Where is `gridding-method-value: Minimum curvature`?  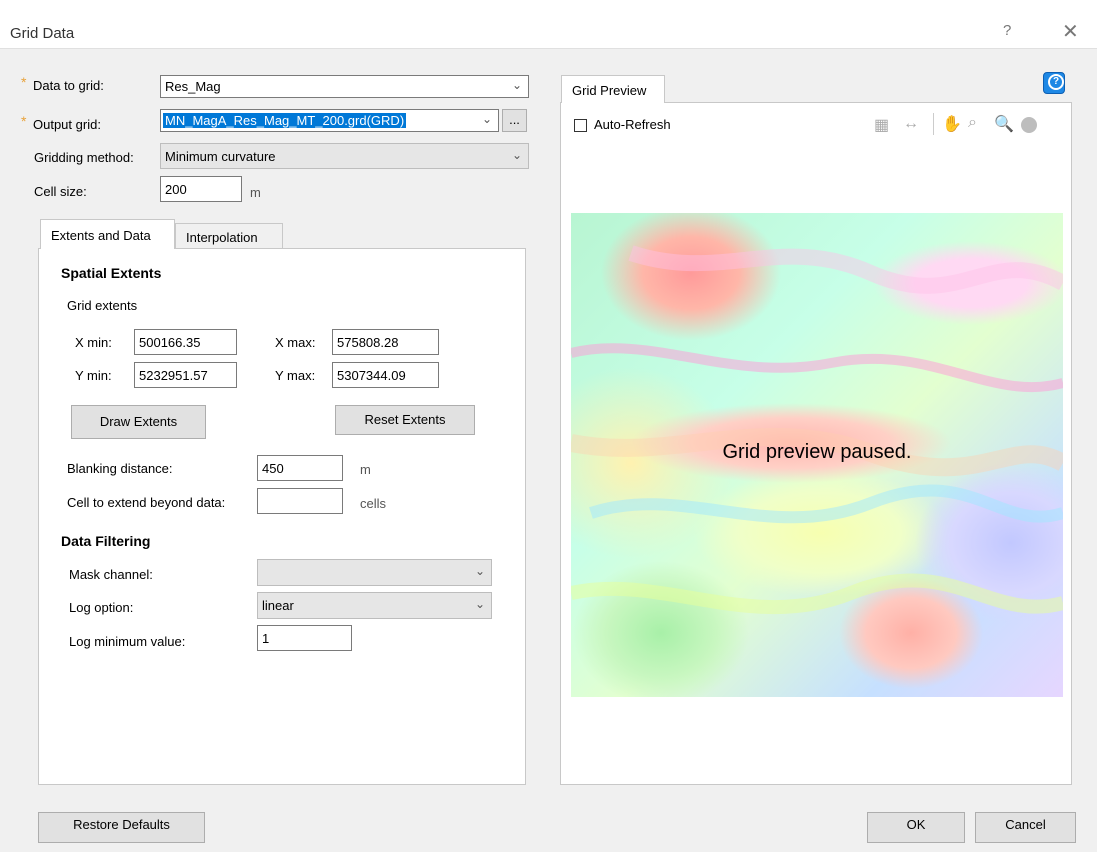 gridding-method-value: Minimum curvature is located at coordinates (220, 156).